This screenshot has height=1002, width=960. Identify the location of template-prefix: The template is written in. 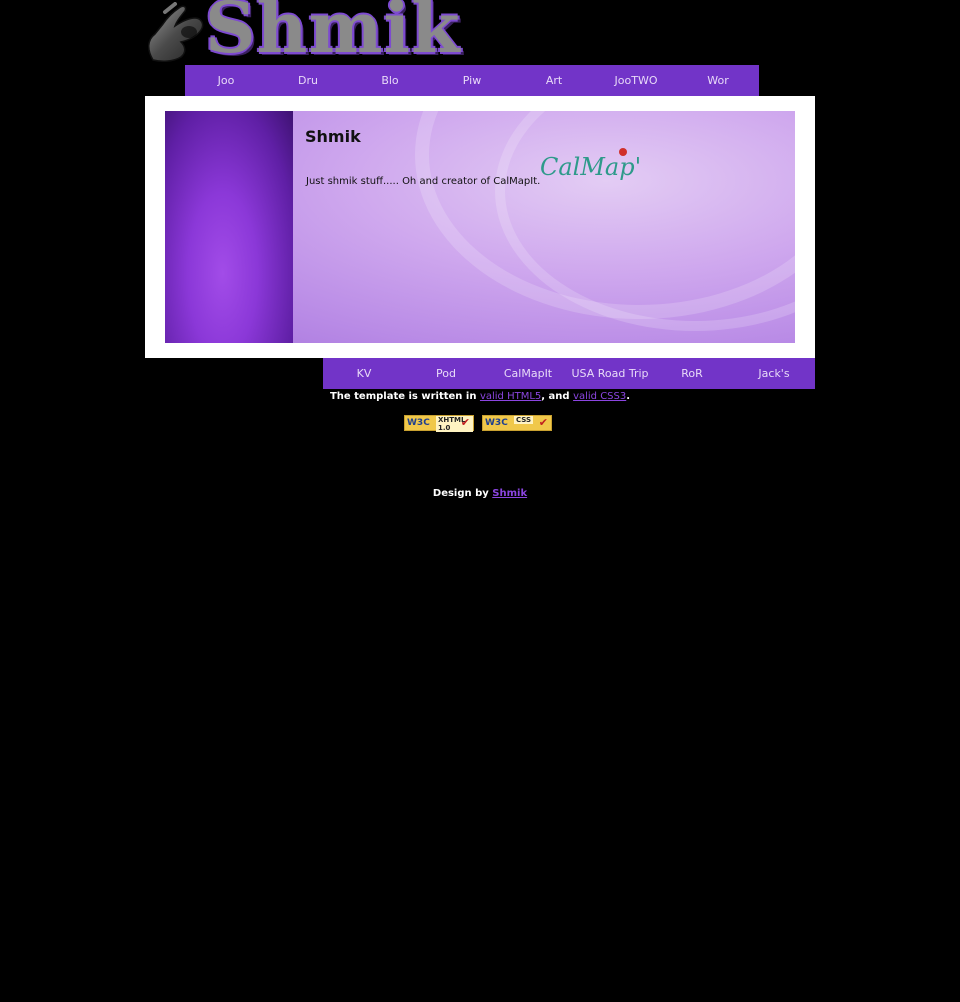
(404, 396).